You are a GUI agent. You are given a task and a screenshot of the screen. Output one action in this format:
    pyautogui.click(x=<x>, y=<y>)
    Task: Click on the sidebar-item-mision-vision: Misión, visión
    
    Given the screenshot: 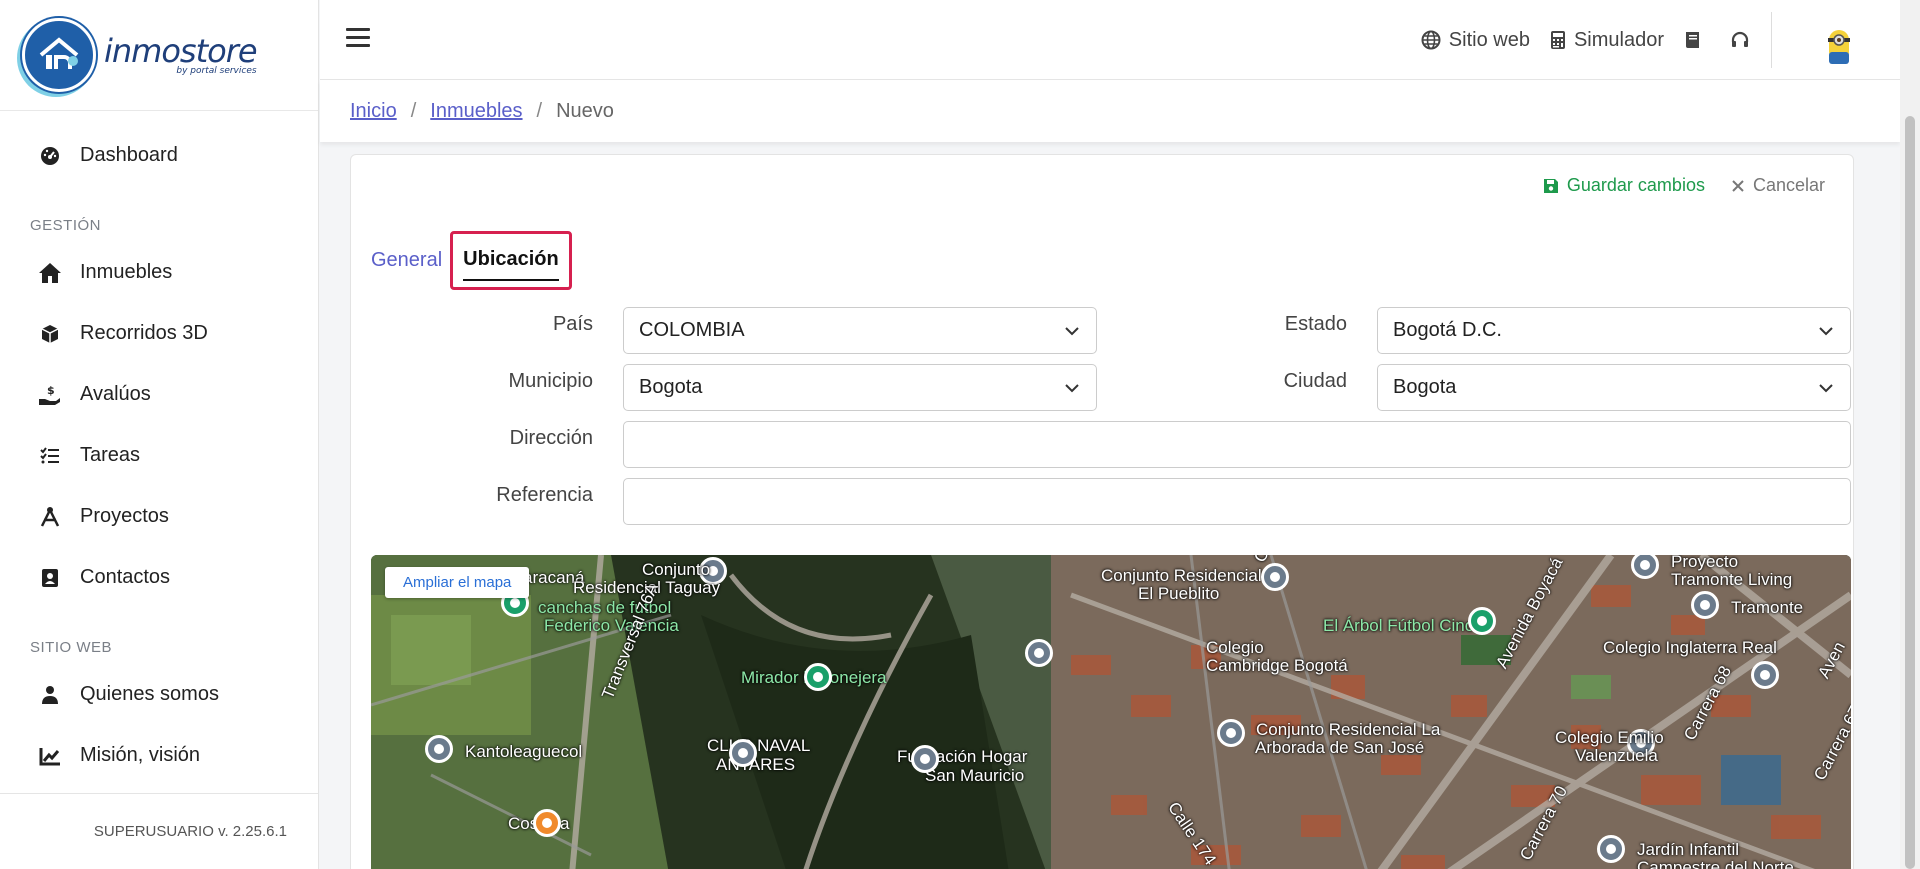 What is the action you would take?
    pyautogui.click(x=159, y=755)
    